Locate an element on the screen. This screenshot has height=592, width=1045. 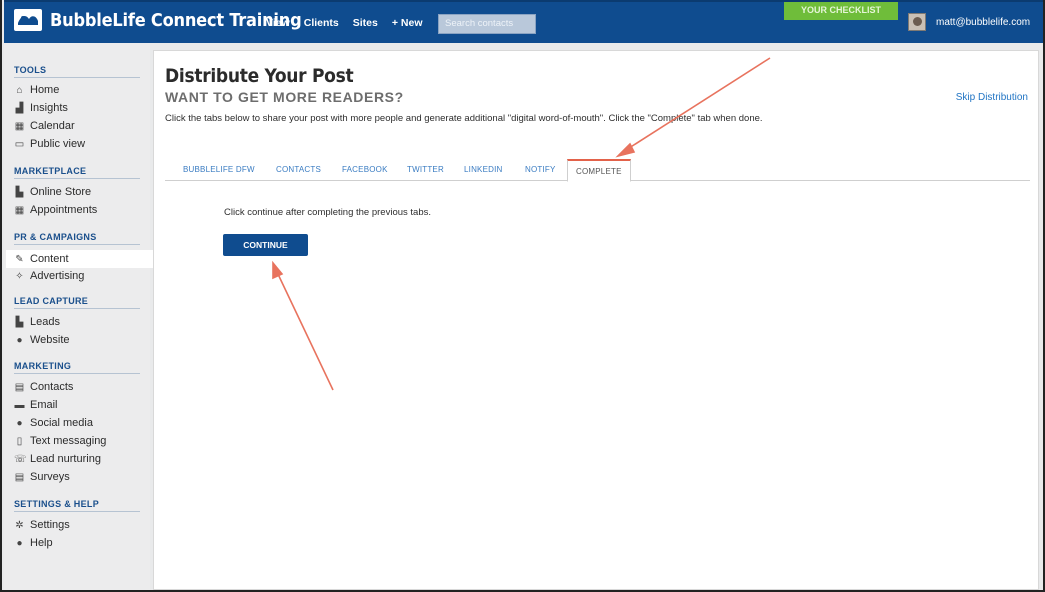
tab-complete: COMPLETE is located at coordinates (599, 170).